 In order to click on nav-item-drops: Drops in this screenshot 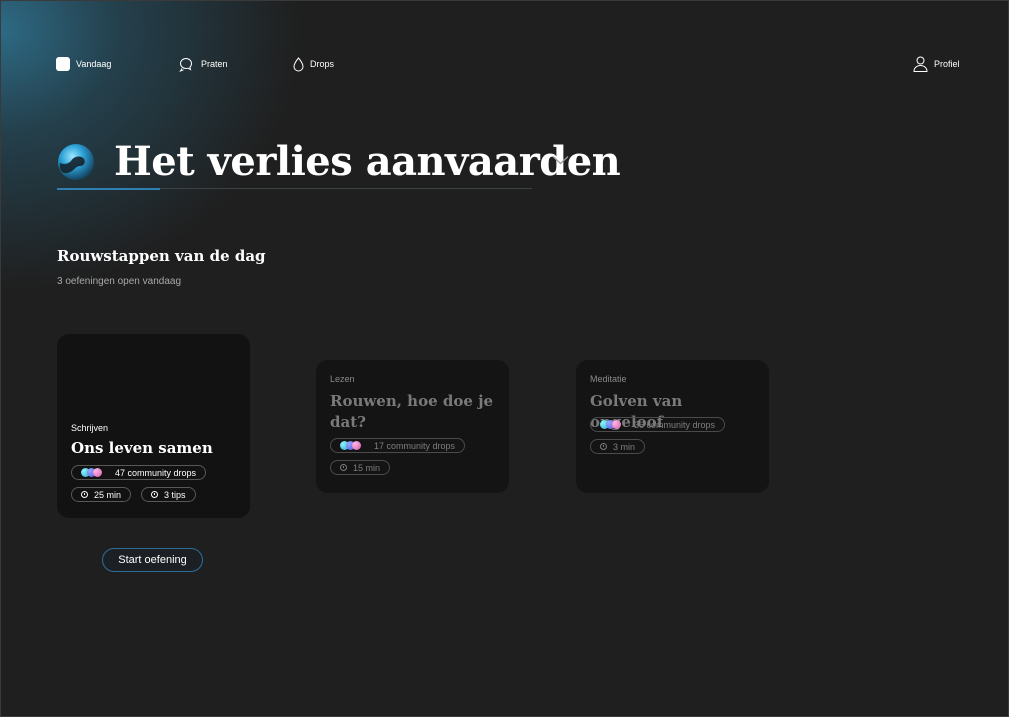, I will do `click(313, 64)`.